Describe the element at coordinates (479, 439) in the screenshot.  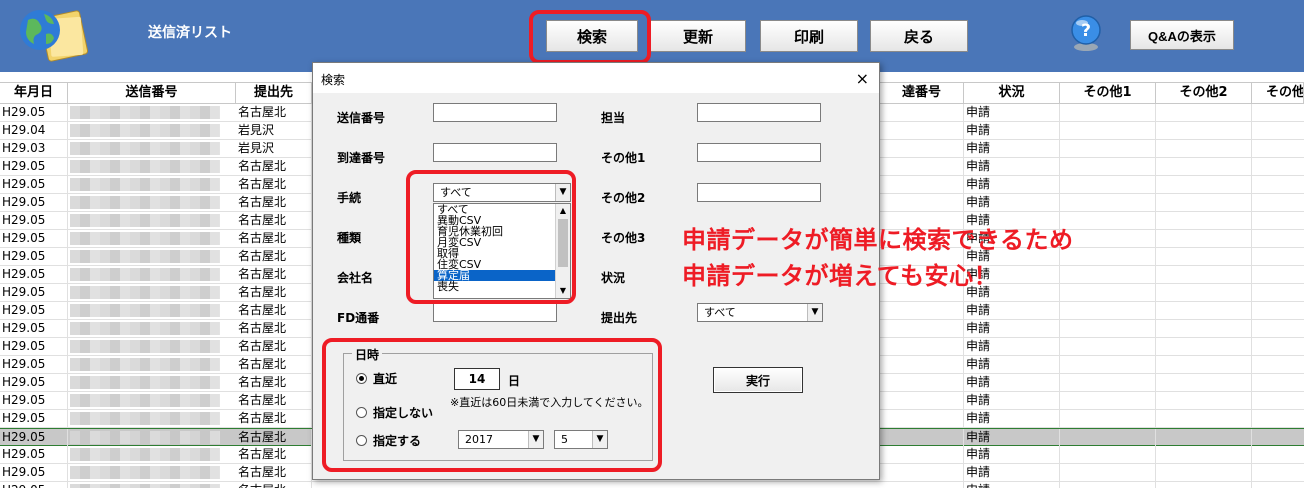
I see `year-select-value: 2017` at that location.